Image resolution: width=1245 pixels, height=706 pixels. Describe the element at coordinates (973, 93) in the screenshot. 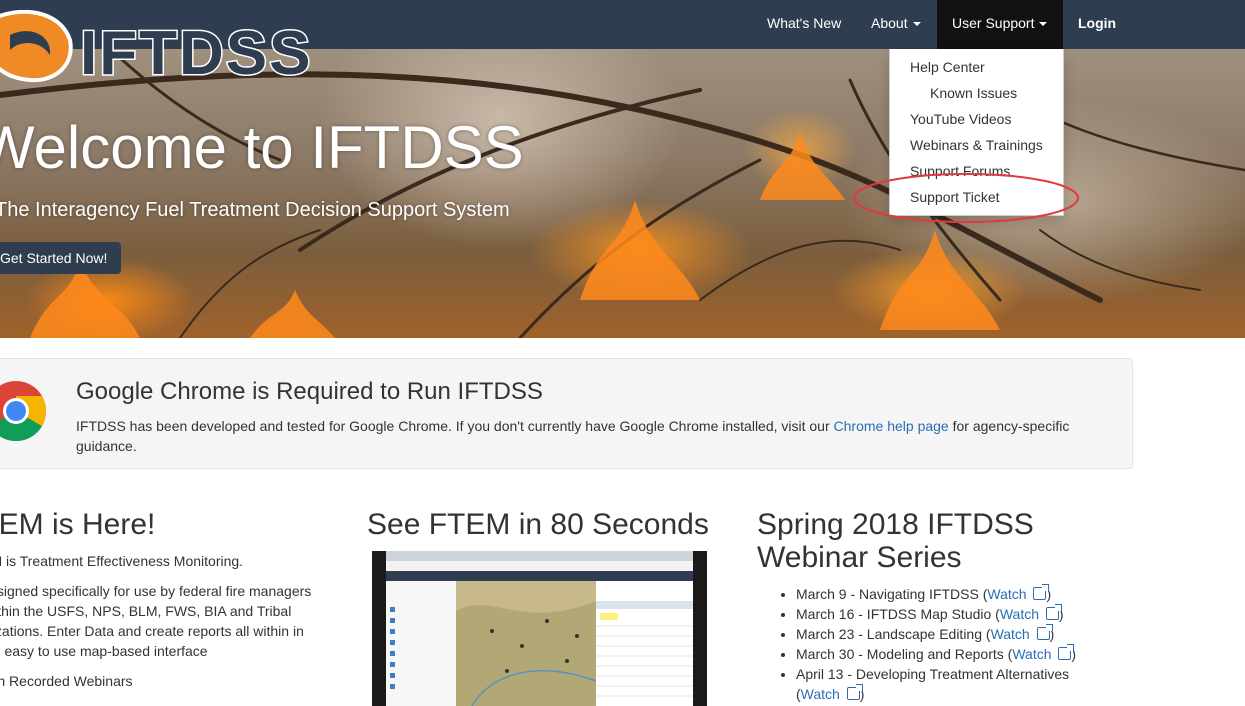

I see `dropdown-item-known-issues: Known Issues` at that location.